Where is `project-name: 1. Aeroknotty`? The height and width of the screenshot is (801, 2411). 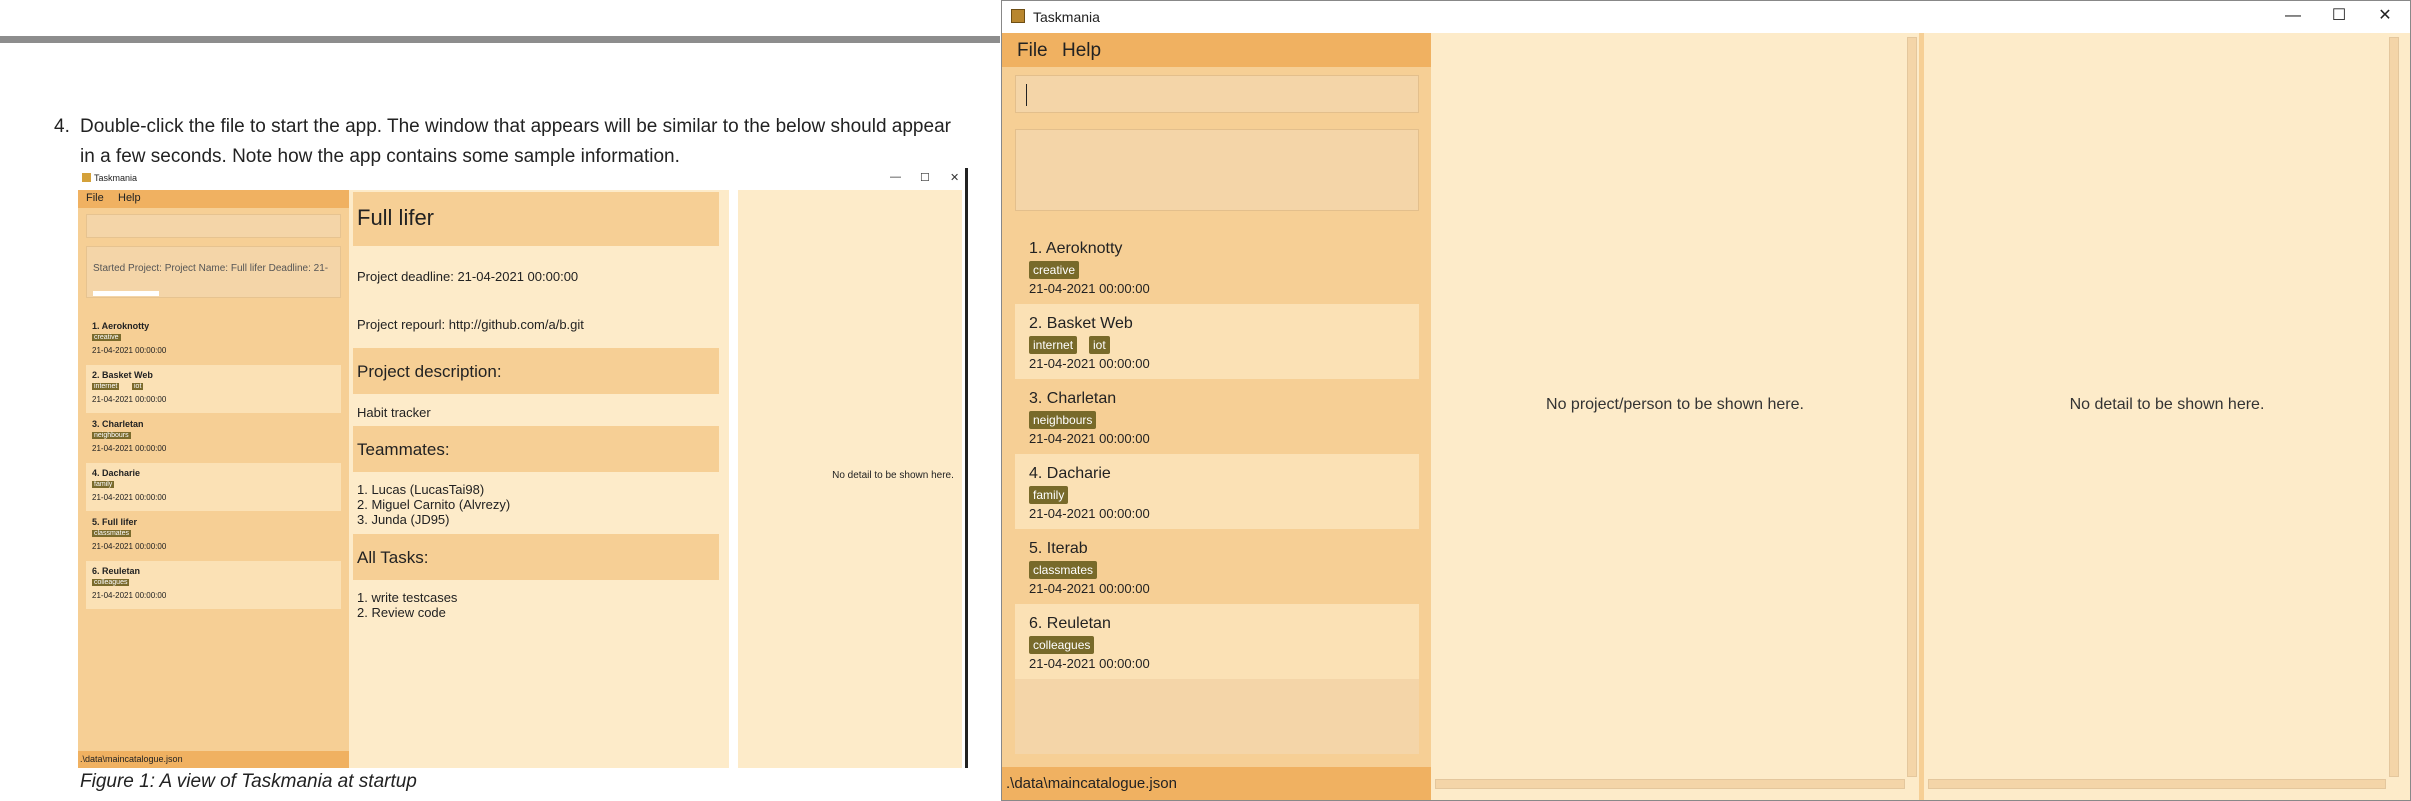
project-name: 1. Aeroknotty is located at coordinates (1076, 248).